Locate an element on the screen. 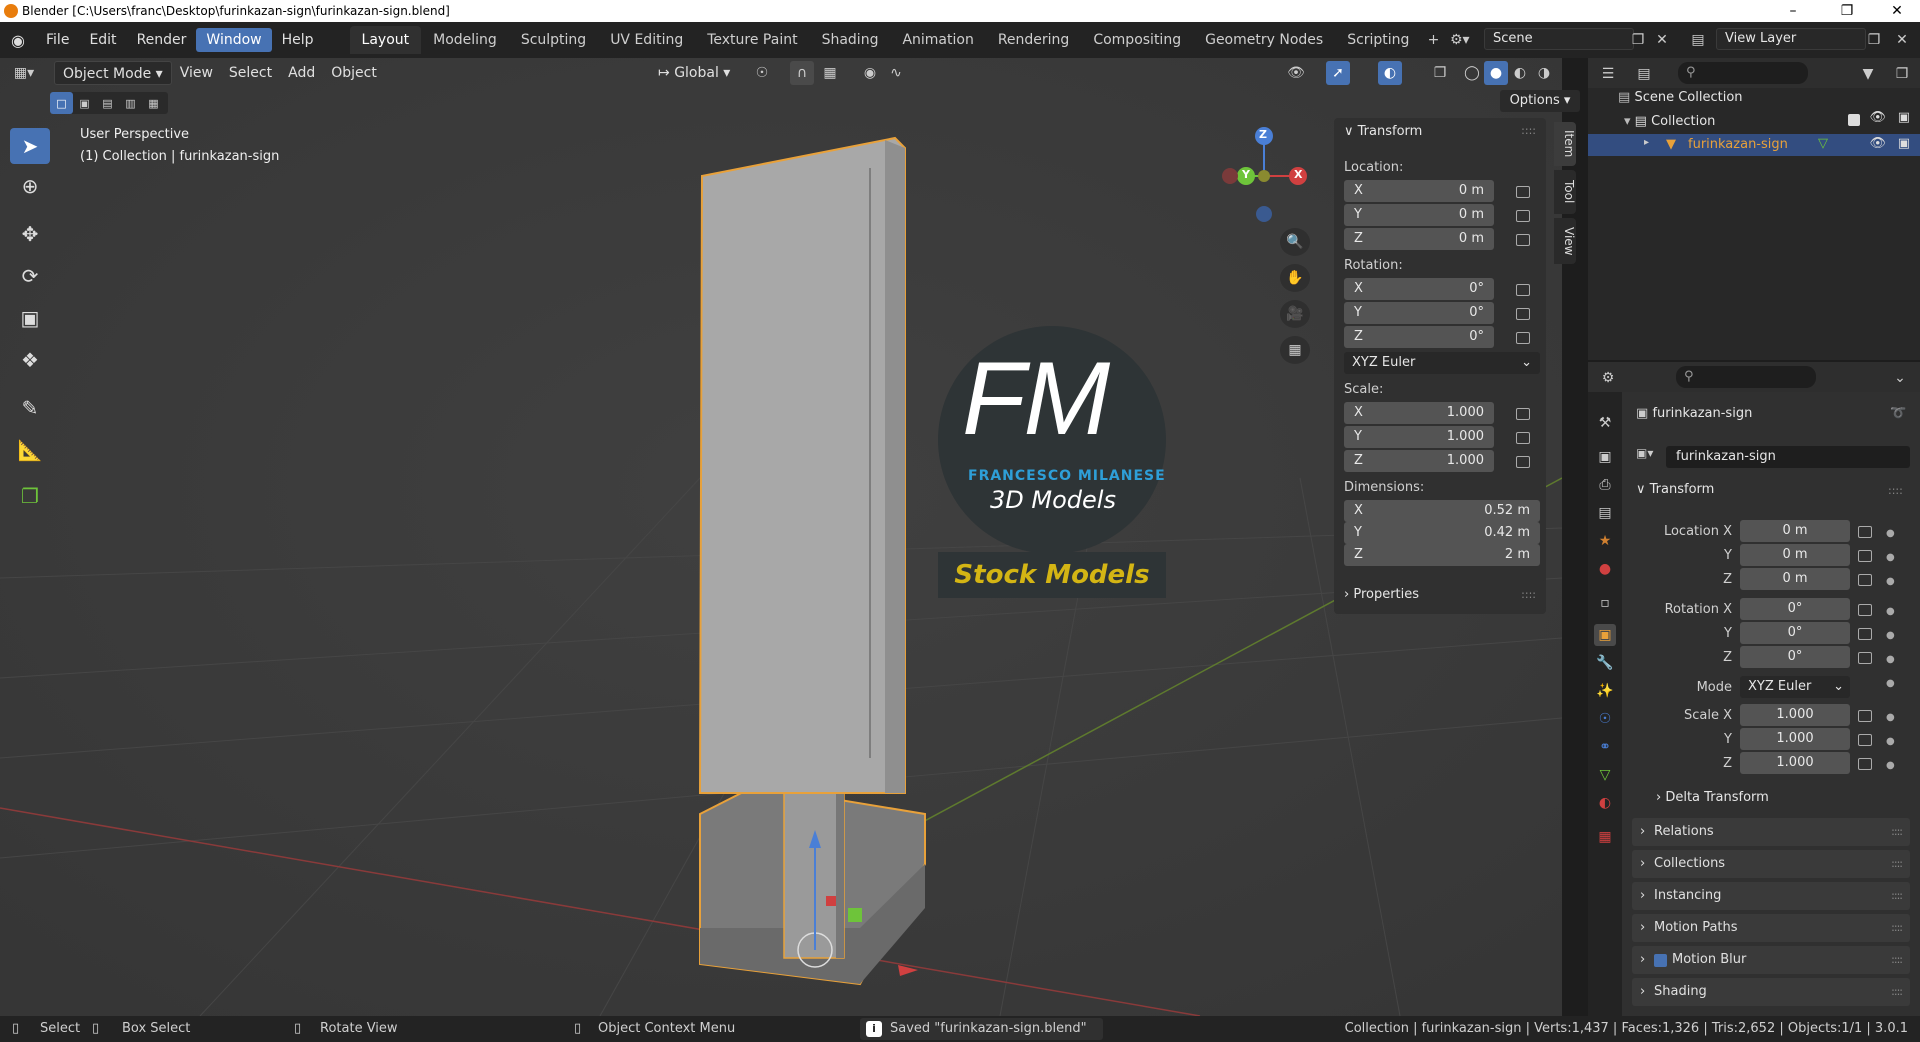 The height and width of the screenshot is (1042, 1920). output-tab-icon: ⎙ is located at coordinates (1605, 485).